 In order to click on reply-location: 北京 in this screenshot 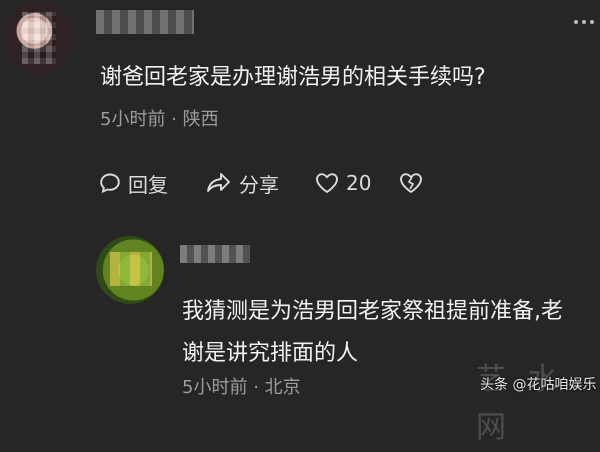, I will do `click(282, 387)`.